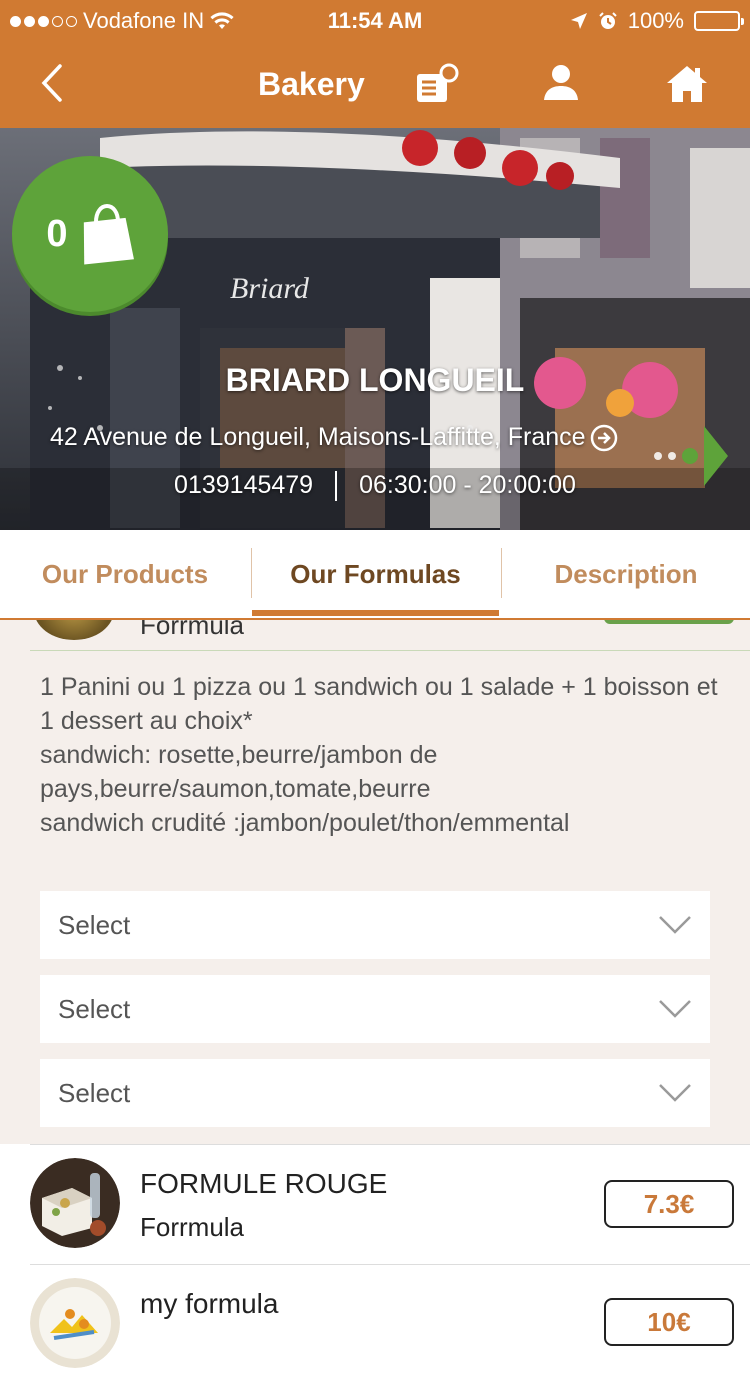  I want to click on svg-text: Briard, so click(270, 288).